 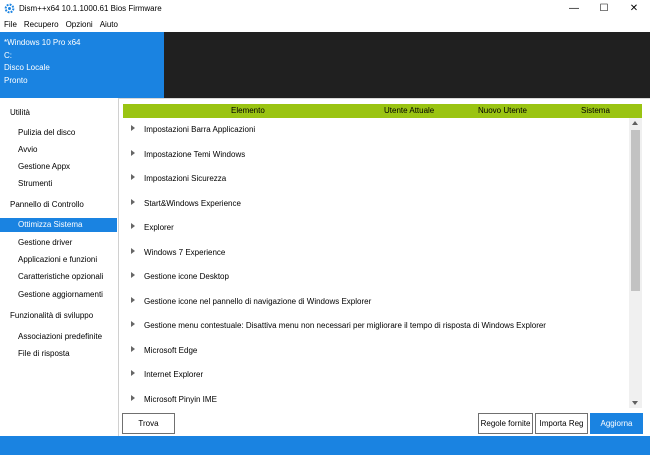 What do you see at coordinates (505, 423) in the screenshot?
I see `provided-rules-button: Regole fornite` at bounding box center [505, 423].